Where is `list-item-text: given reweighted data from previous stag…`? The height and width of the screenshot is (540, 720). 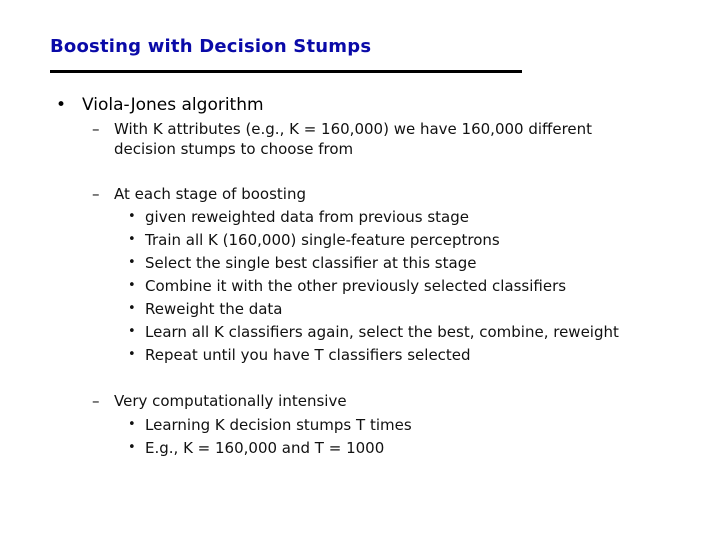
list-item-text: given reweighted data from previous stag… is located at coordinates (307, 217).